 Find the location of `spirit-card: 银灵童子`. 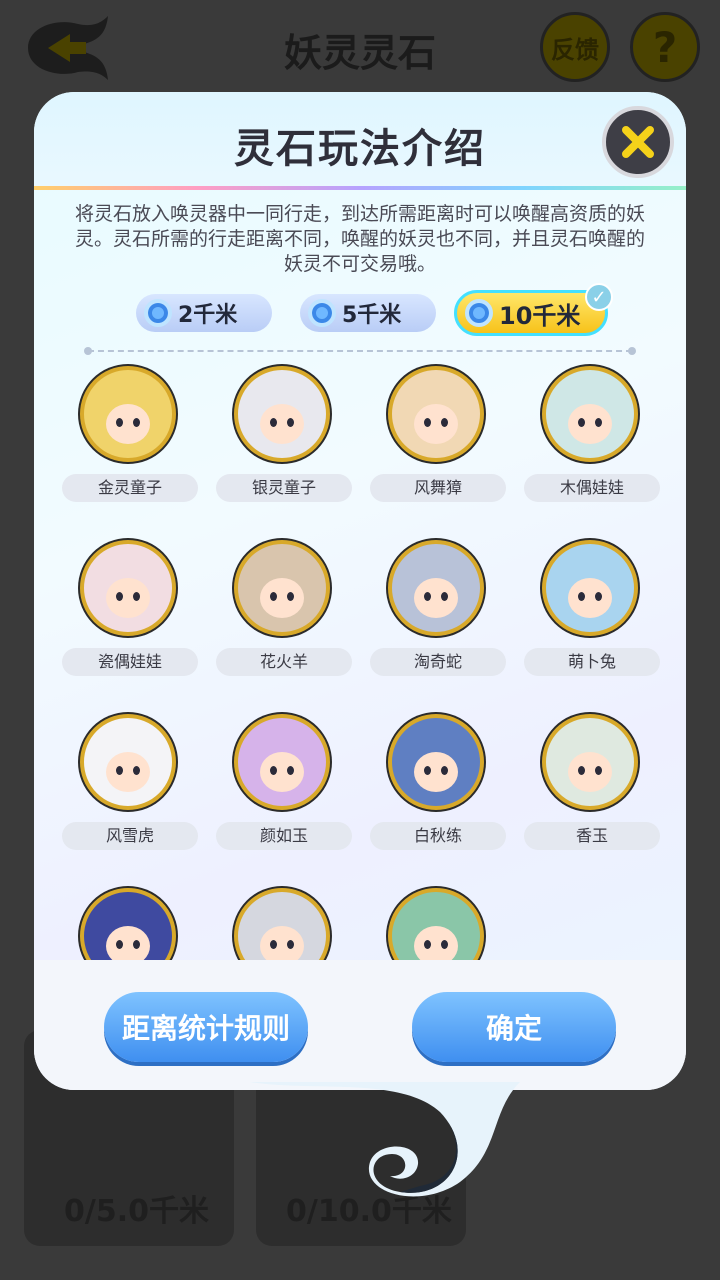

spirit-card: 银灵童子 is located at coordinates (284, 437).